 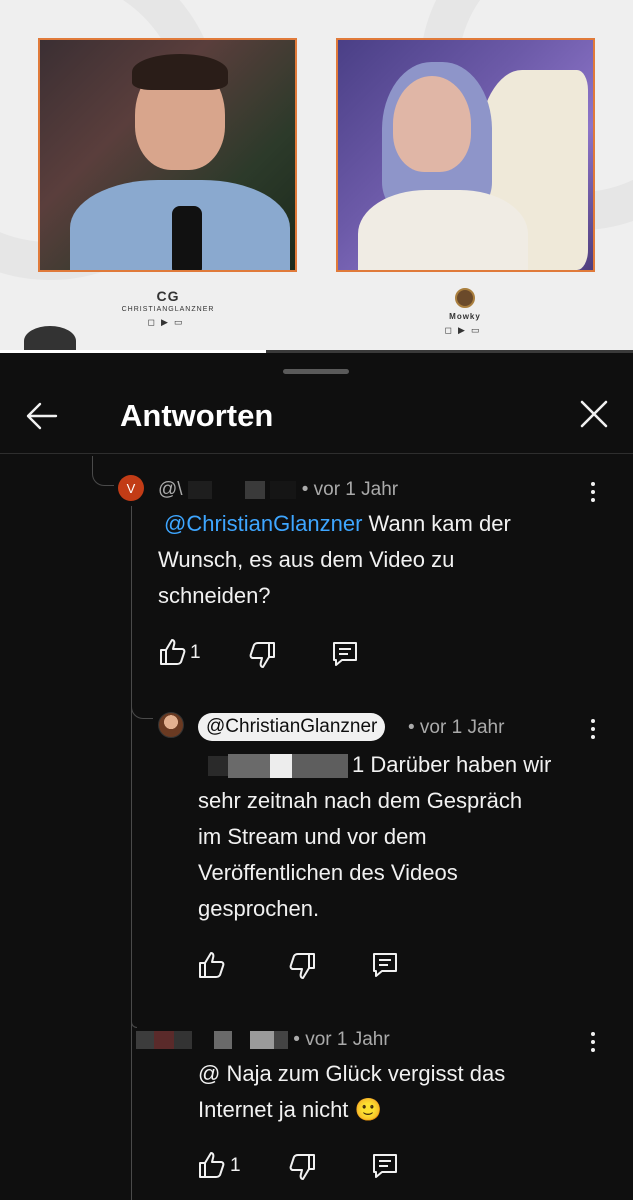 I want to click on close-button, so click(x=594, y=414).